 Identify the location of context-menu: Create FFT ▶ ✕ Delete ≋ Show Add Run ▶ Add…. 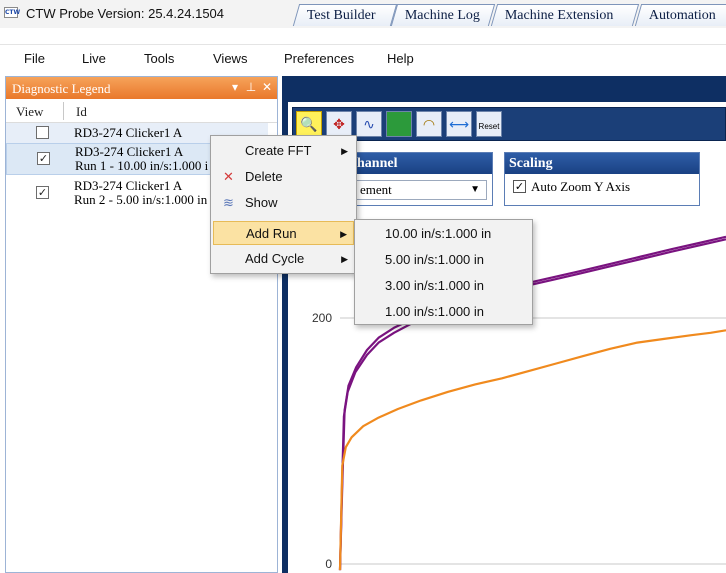
(283, 204).